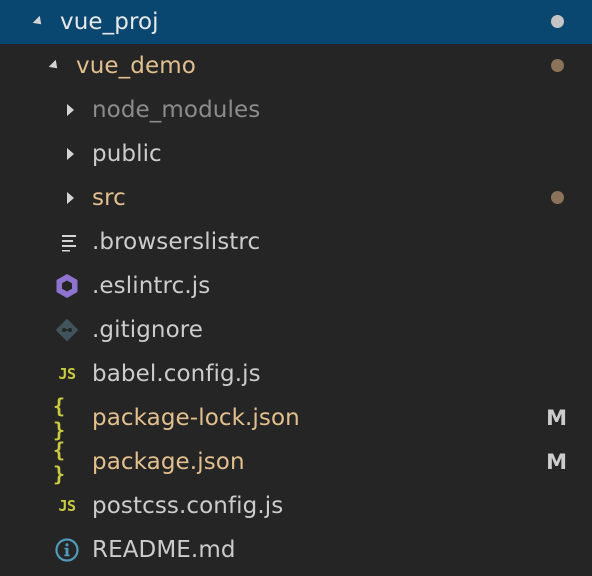 This screenshot has height=576, width=592. What do you see at coordinates (296, 506) in the screenshot?
I see `tree-item-postcss-config: JS postcss.config.js` at bounding box center [296, 506].